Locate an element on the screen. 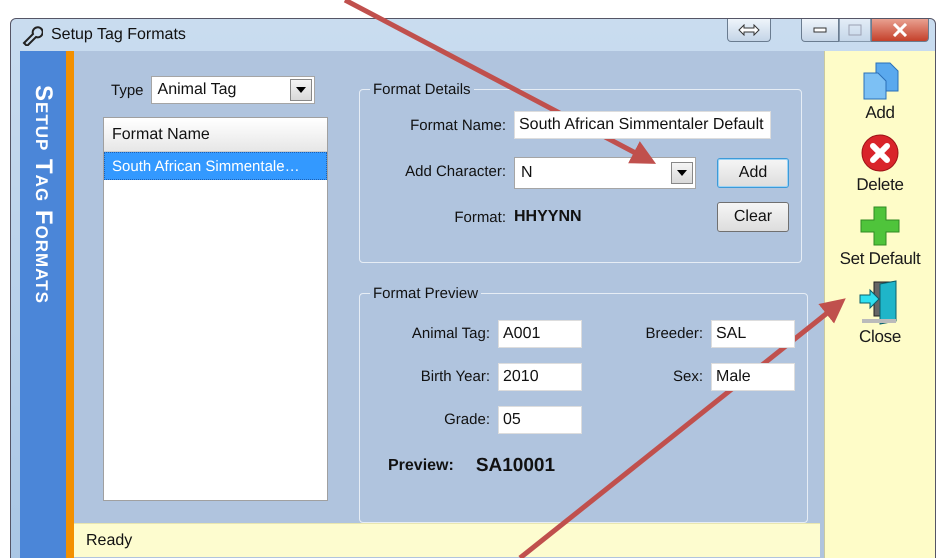 This screenshot has width=939, height=558. field-label: Format Name: is located at coordinates (457, 125).